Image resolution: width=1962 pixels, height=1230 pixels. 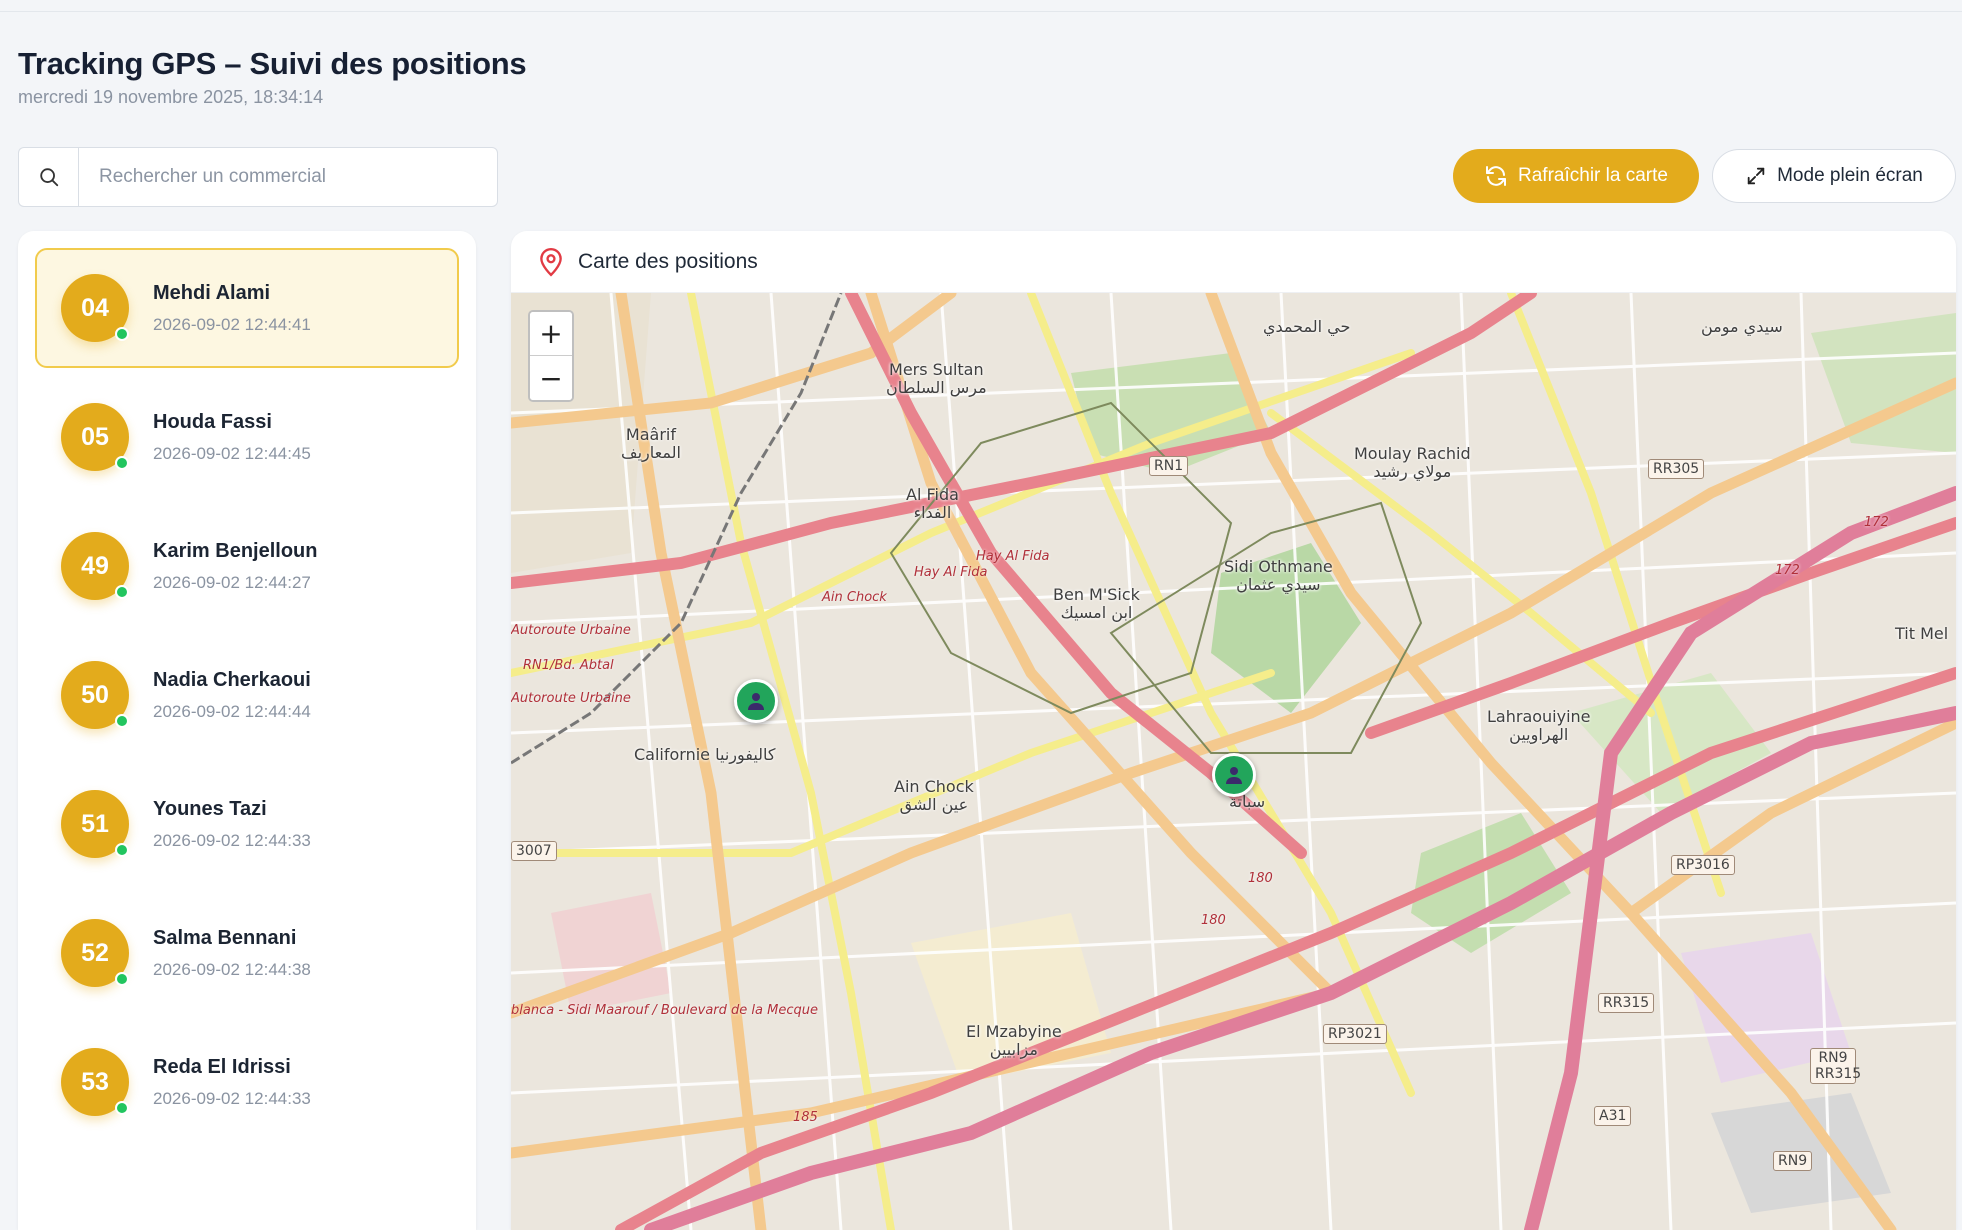 I want to click on road-shield: RP3021, so click(x=1355, y=1034).